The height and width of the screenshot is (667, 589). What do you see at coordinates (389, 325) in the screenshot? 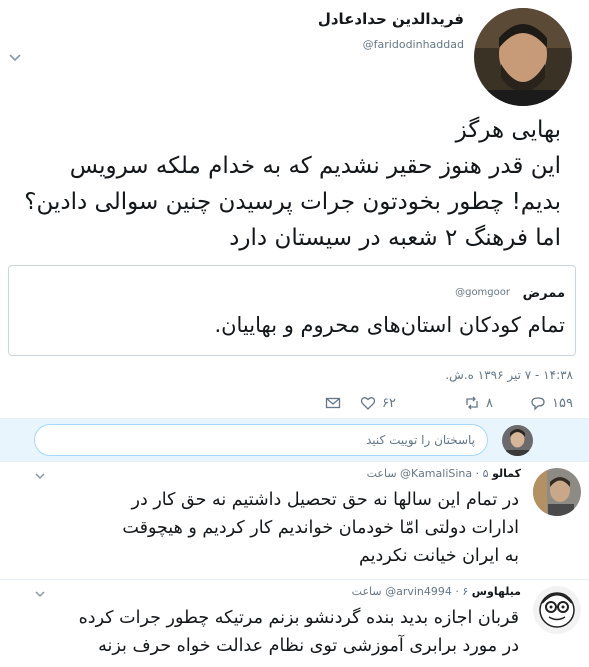
I see `quoted-tweet-text: تمام کودکان استان‌های محروم و بهاییان.` at bounding box center [389, 325].